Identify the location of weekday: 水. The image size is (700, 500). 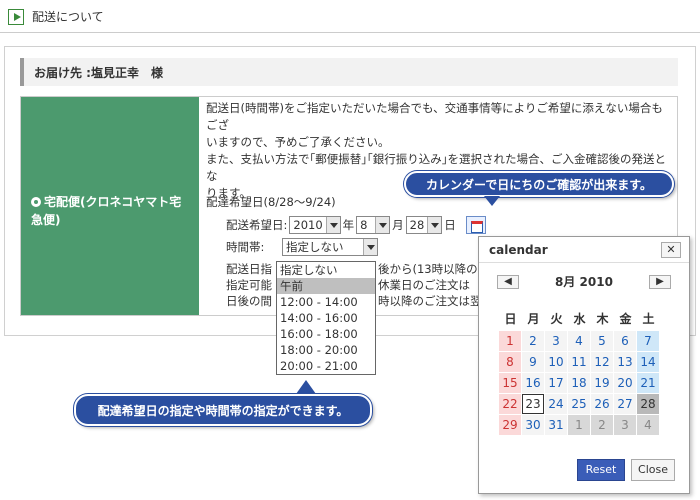
(579, 319).